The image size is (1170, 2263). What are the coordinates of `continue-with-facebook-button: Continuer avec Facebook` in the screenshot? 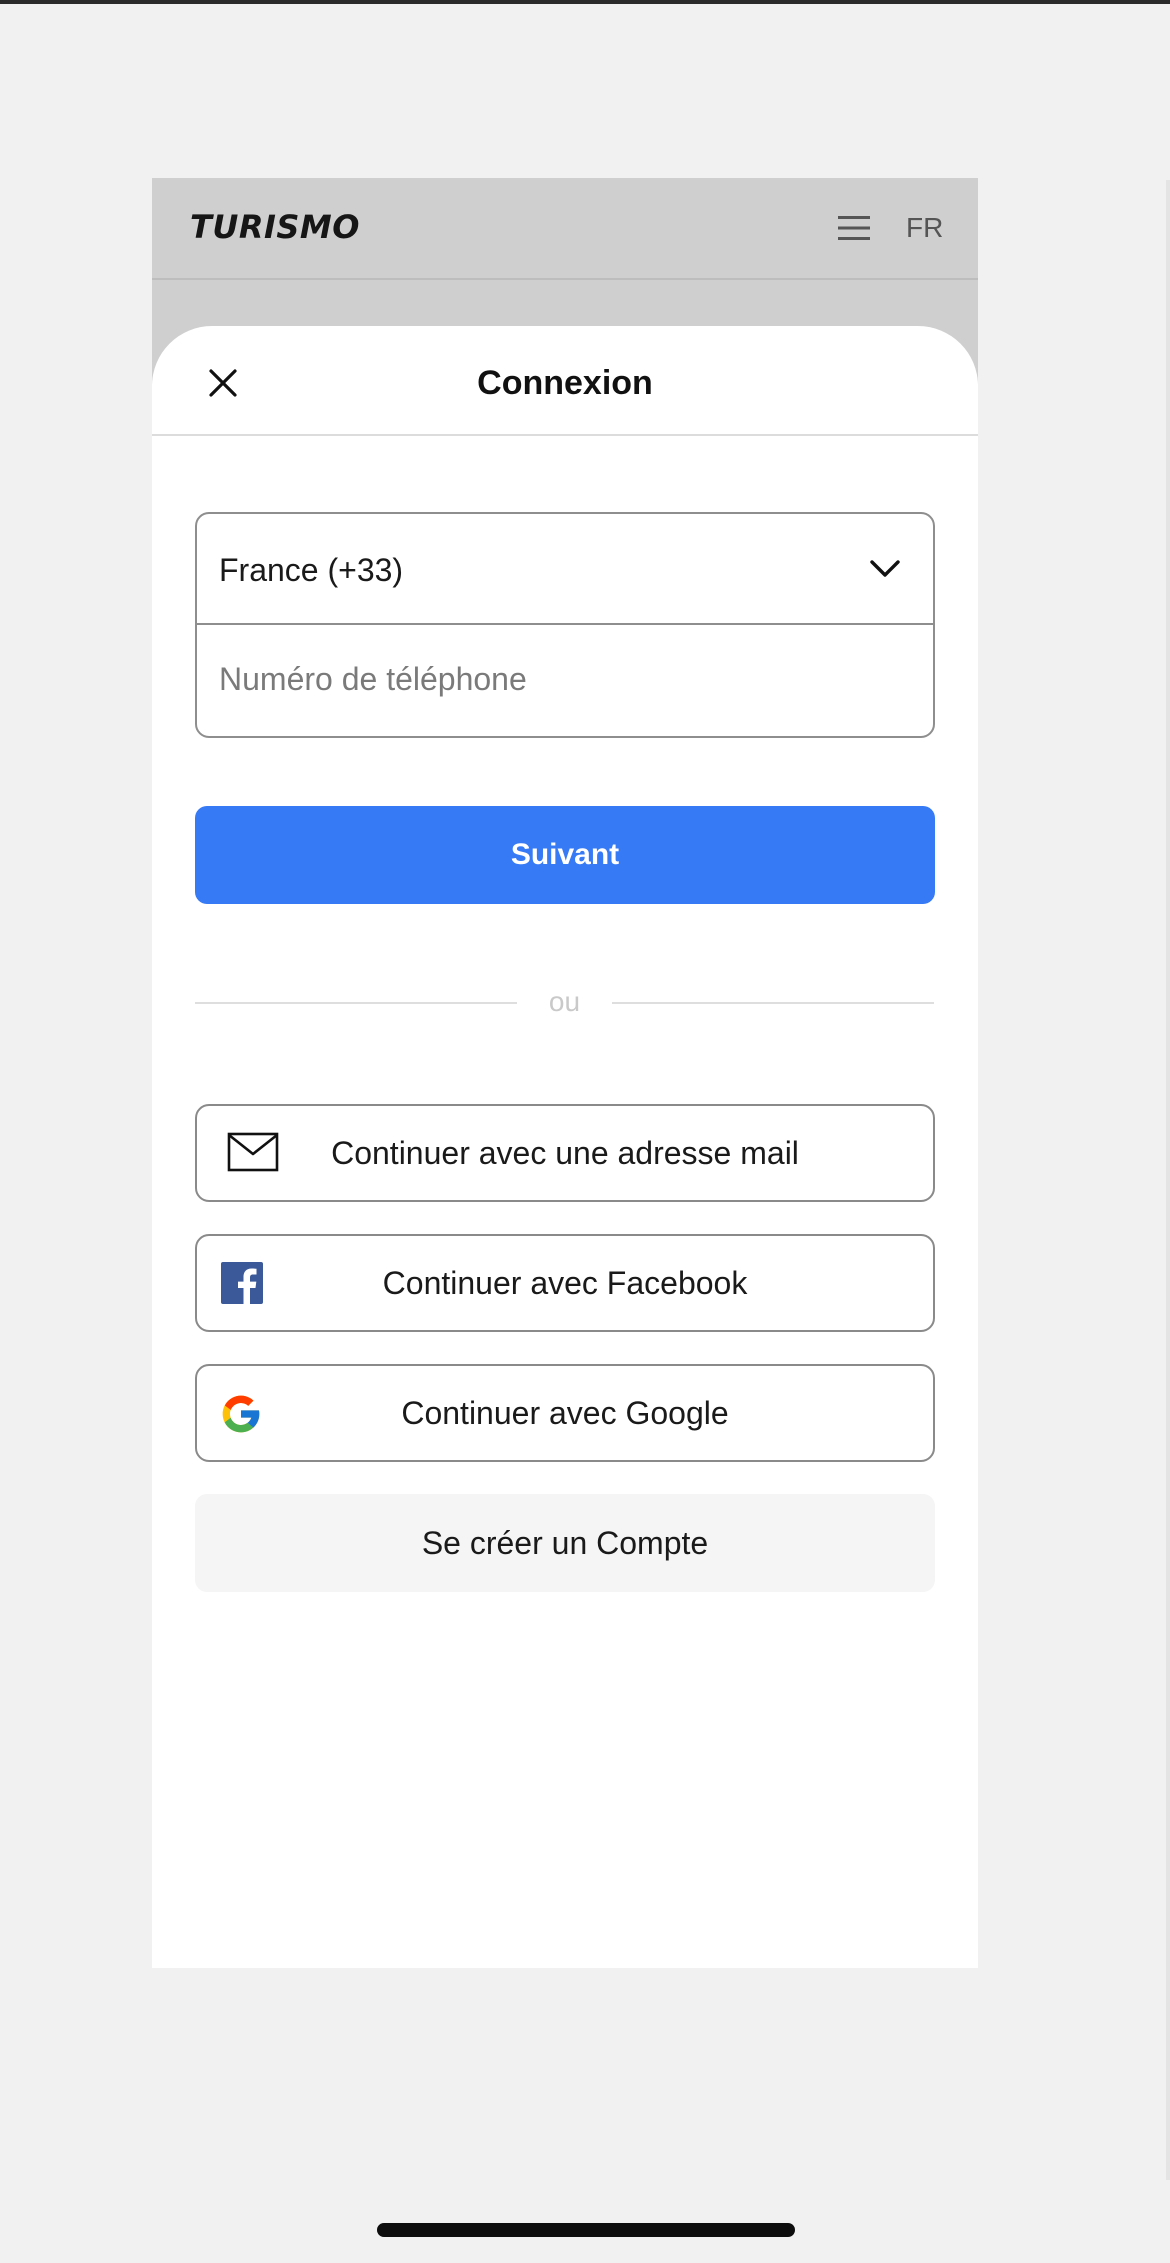 It's located at (565, 1283).